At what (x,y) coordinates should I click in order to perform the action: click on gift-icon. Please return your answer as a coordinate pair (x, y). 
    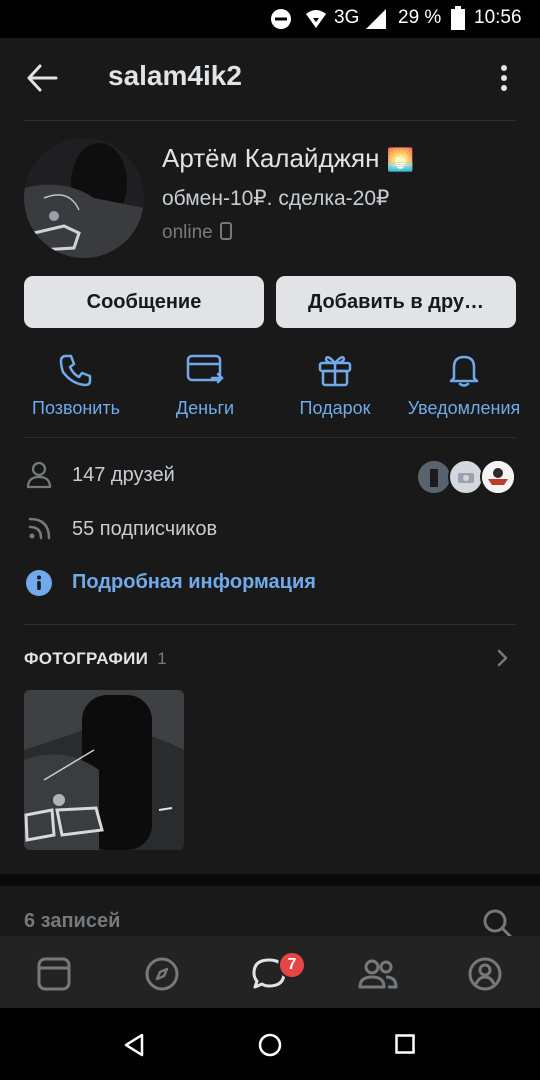
    Looking at the image, I should click on (335, 371).